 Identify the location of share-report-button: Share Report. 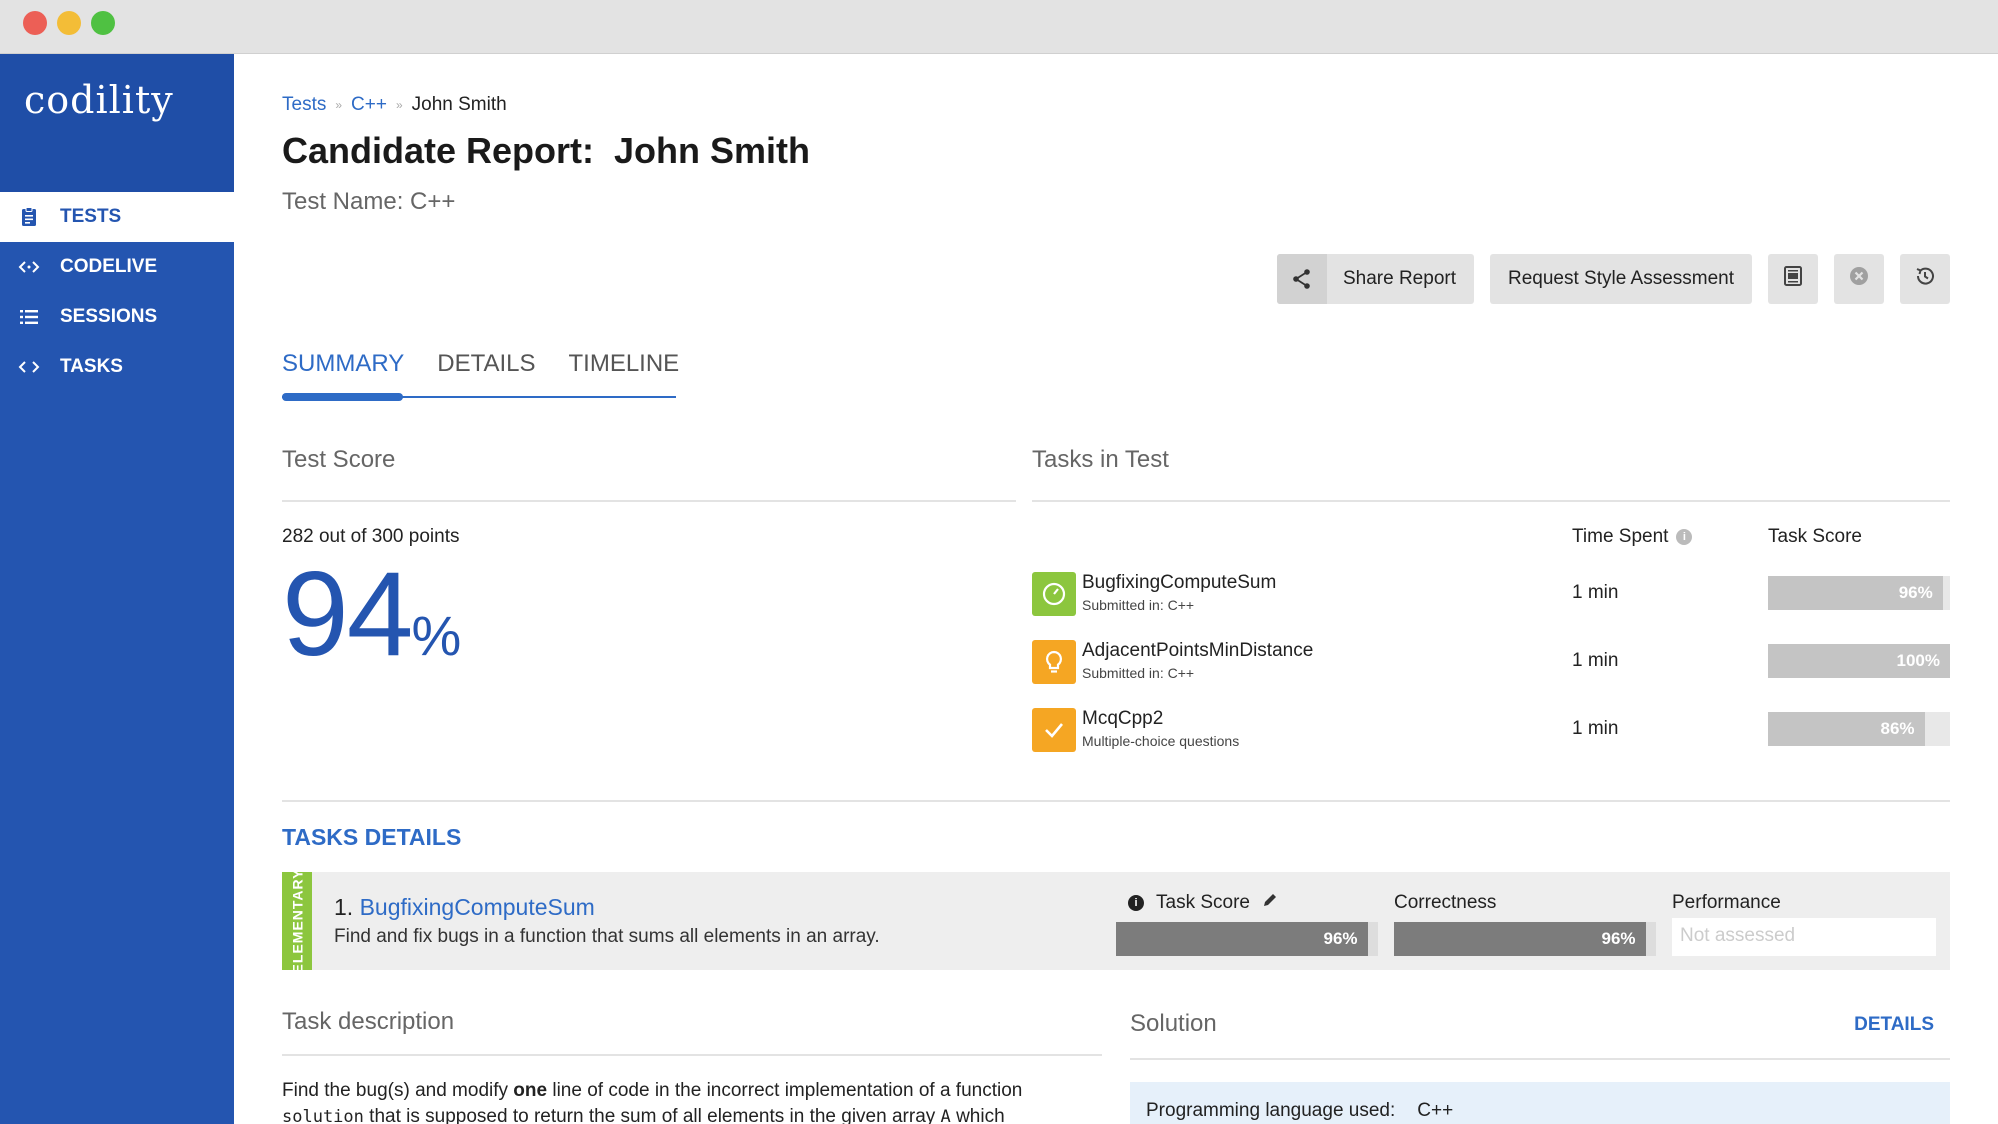
(1375, 279).